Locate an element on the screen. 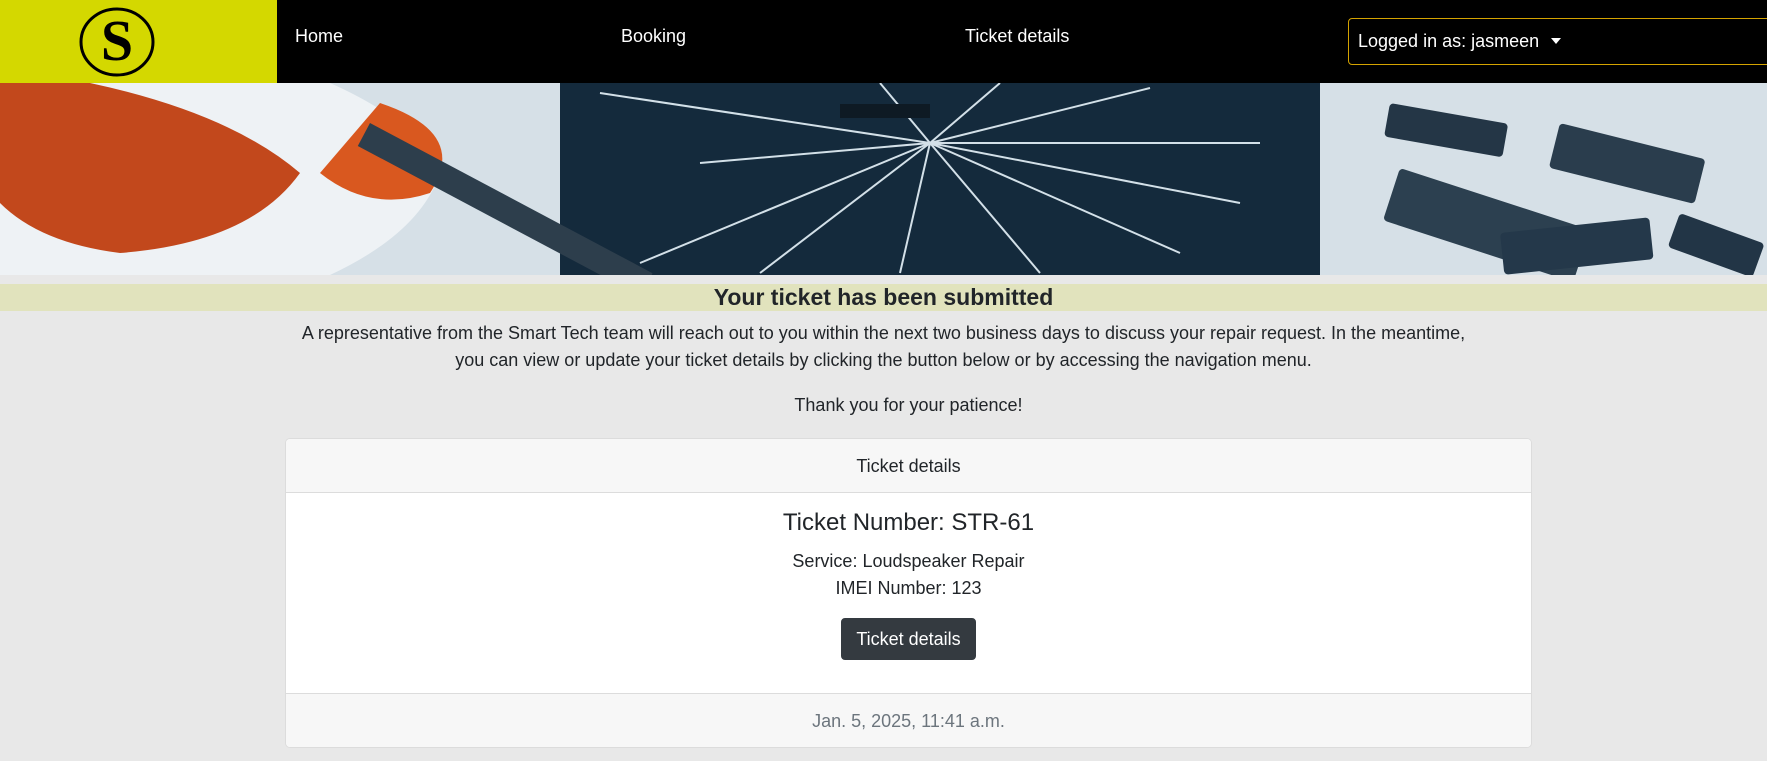 This screenshot has height=761, width=1767. caret-down-icon is located at coordinates (1556, 41).